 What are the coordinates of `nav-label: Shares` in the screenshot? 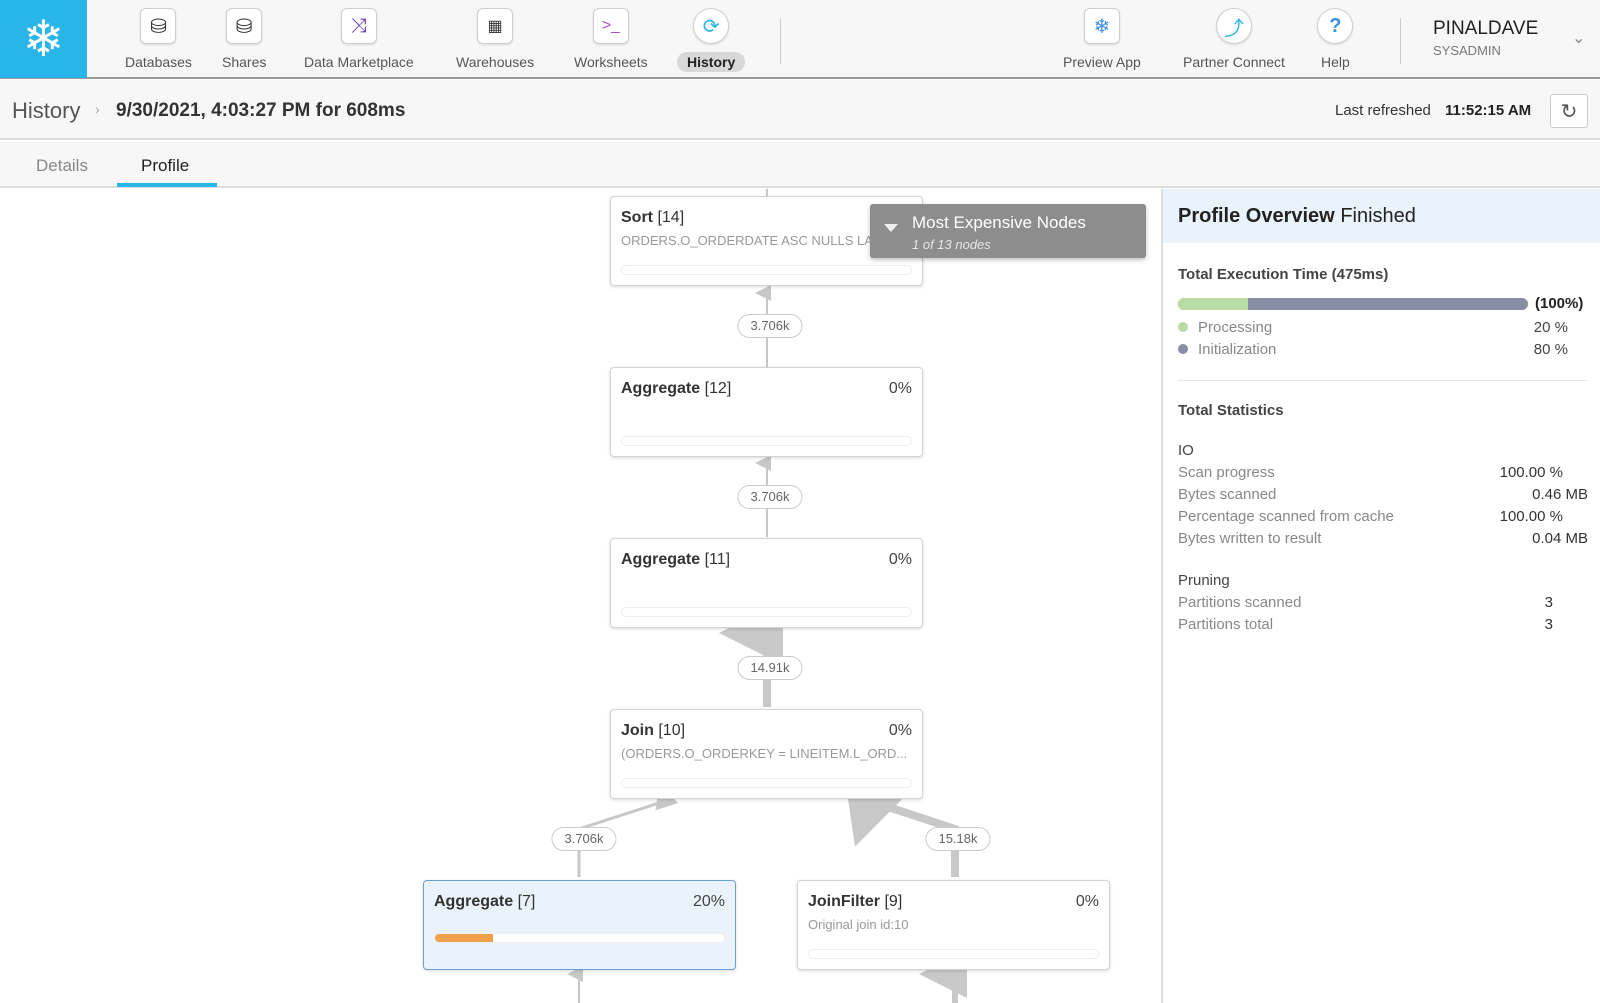 It's located at (244, 62).